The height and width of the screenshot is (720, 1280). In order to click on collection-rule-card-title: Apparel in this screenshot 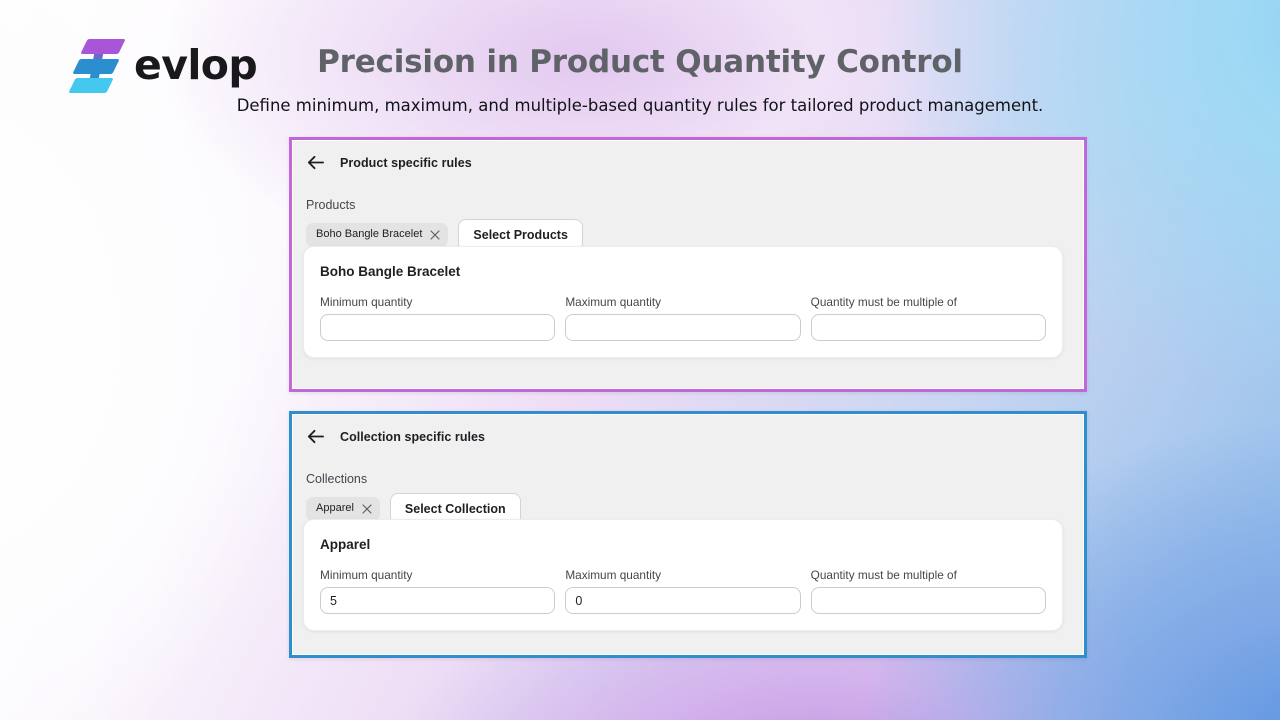, I will do `click(345, 544)`.